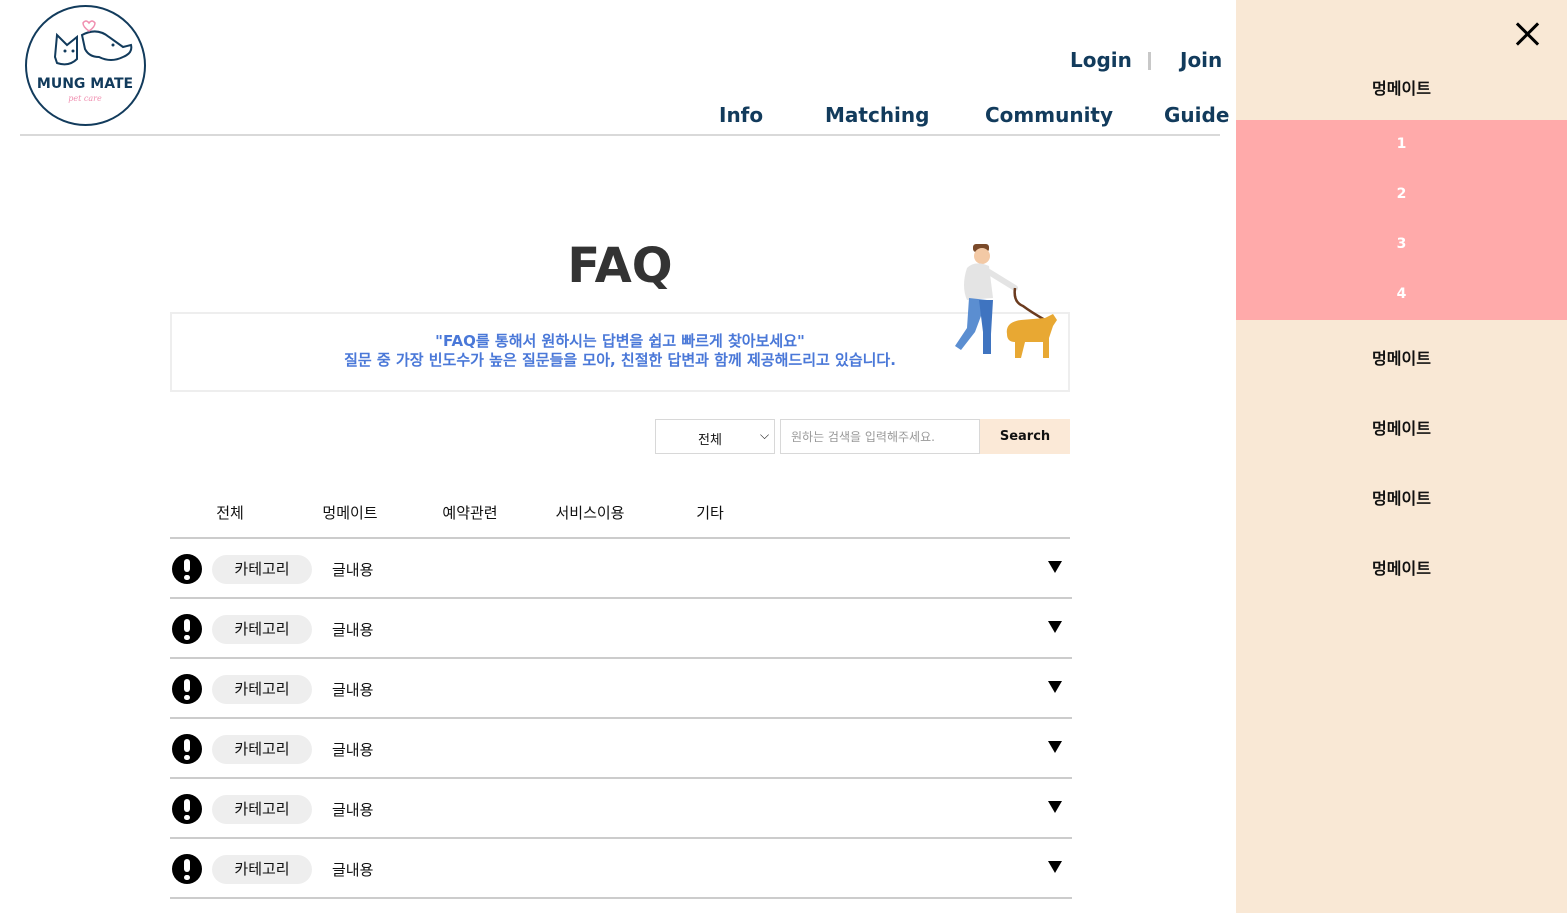 Image resolution: width=1567 pixels, height=913 pixels. What do you see at coordinates (1401, 244) in the screenshot?
I see `submenu-item-3: 3` at bounding box center [1401, 244].